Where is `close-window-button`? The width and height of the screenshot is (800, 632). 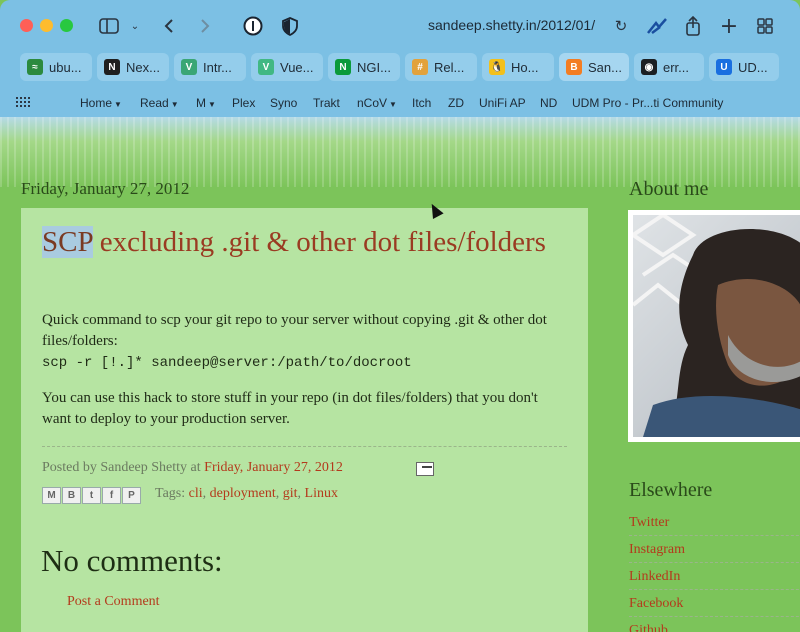
close-window-button is located at coordinates (26, 25).